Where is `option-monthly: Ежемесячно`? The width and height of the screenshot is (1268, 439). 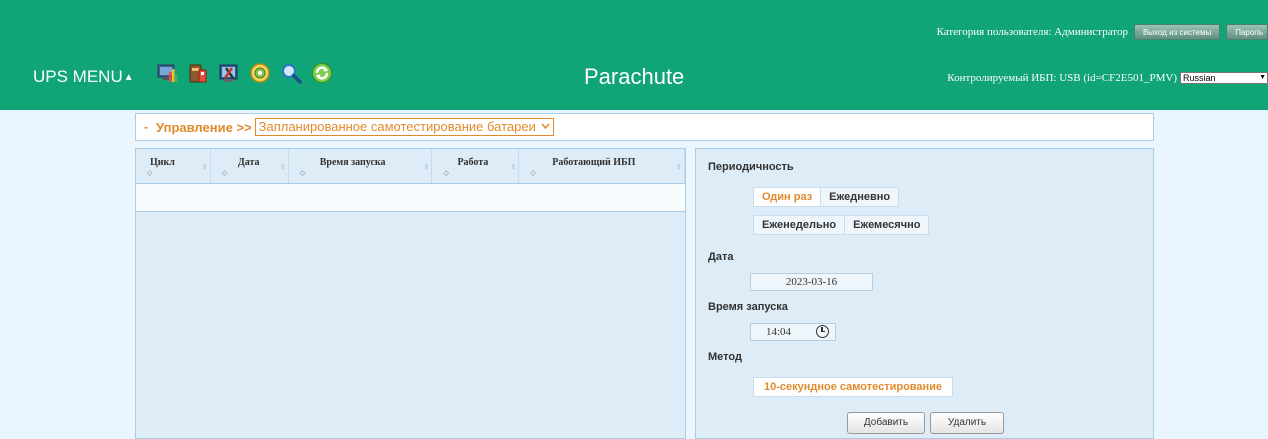
option-monthly: Ежемесячно is located at coordinates (887, 225).